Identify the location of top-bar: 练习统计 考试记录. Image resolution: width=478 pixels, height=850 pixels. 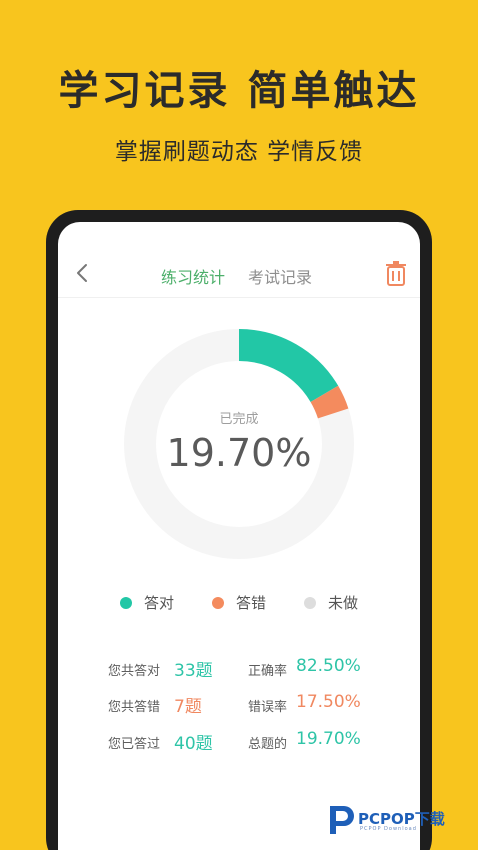
(239, 260).